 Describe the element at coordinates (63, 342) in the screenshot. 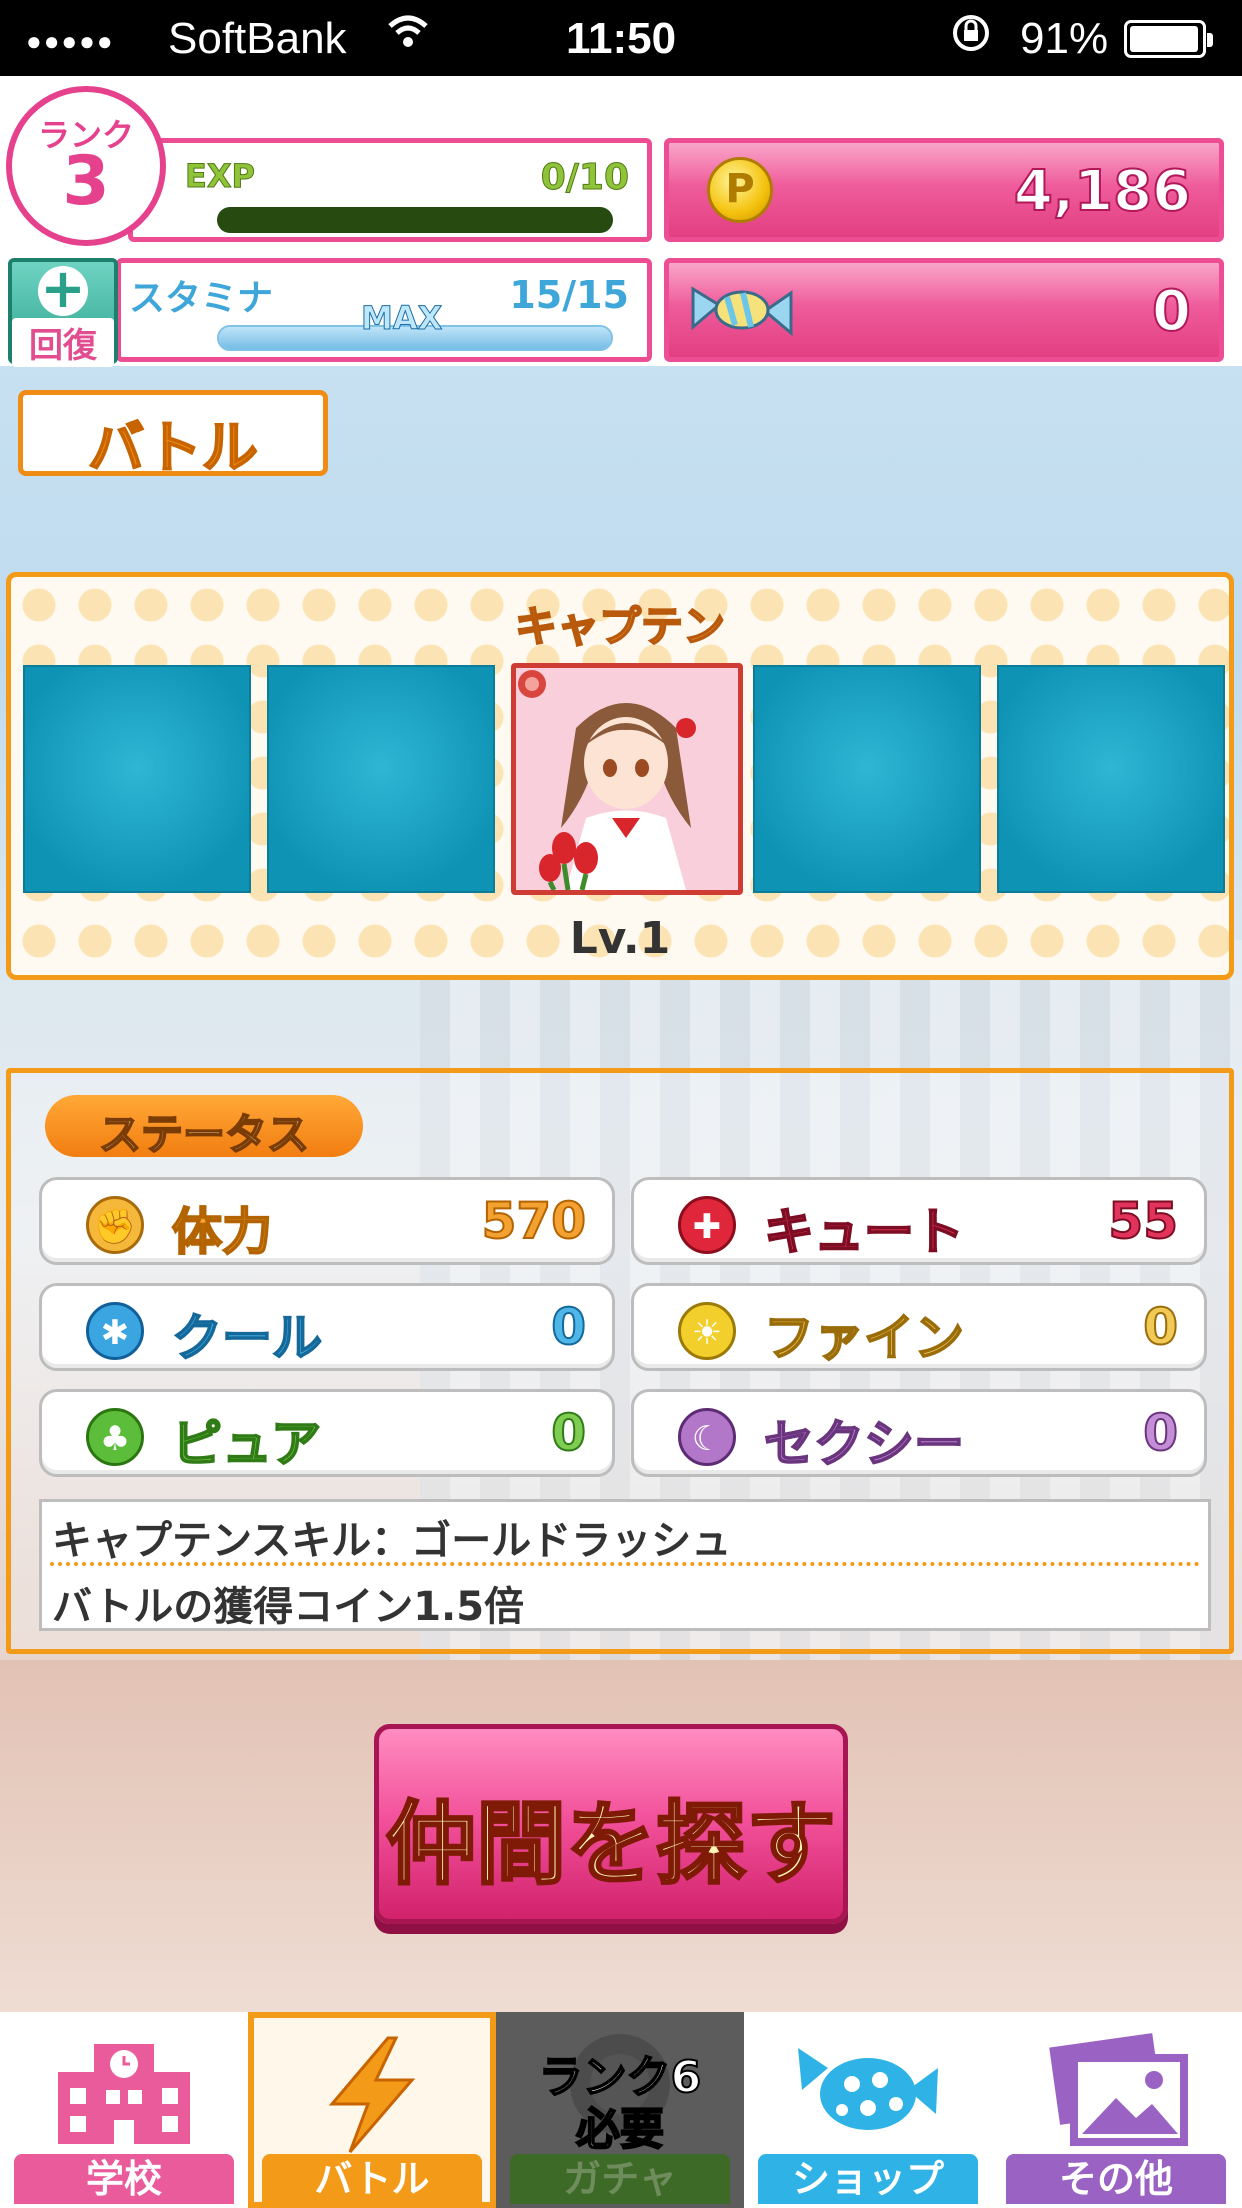

I see `recover-label: 回復` at that location.